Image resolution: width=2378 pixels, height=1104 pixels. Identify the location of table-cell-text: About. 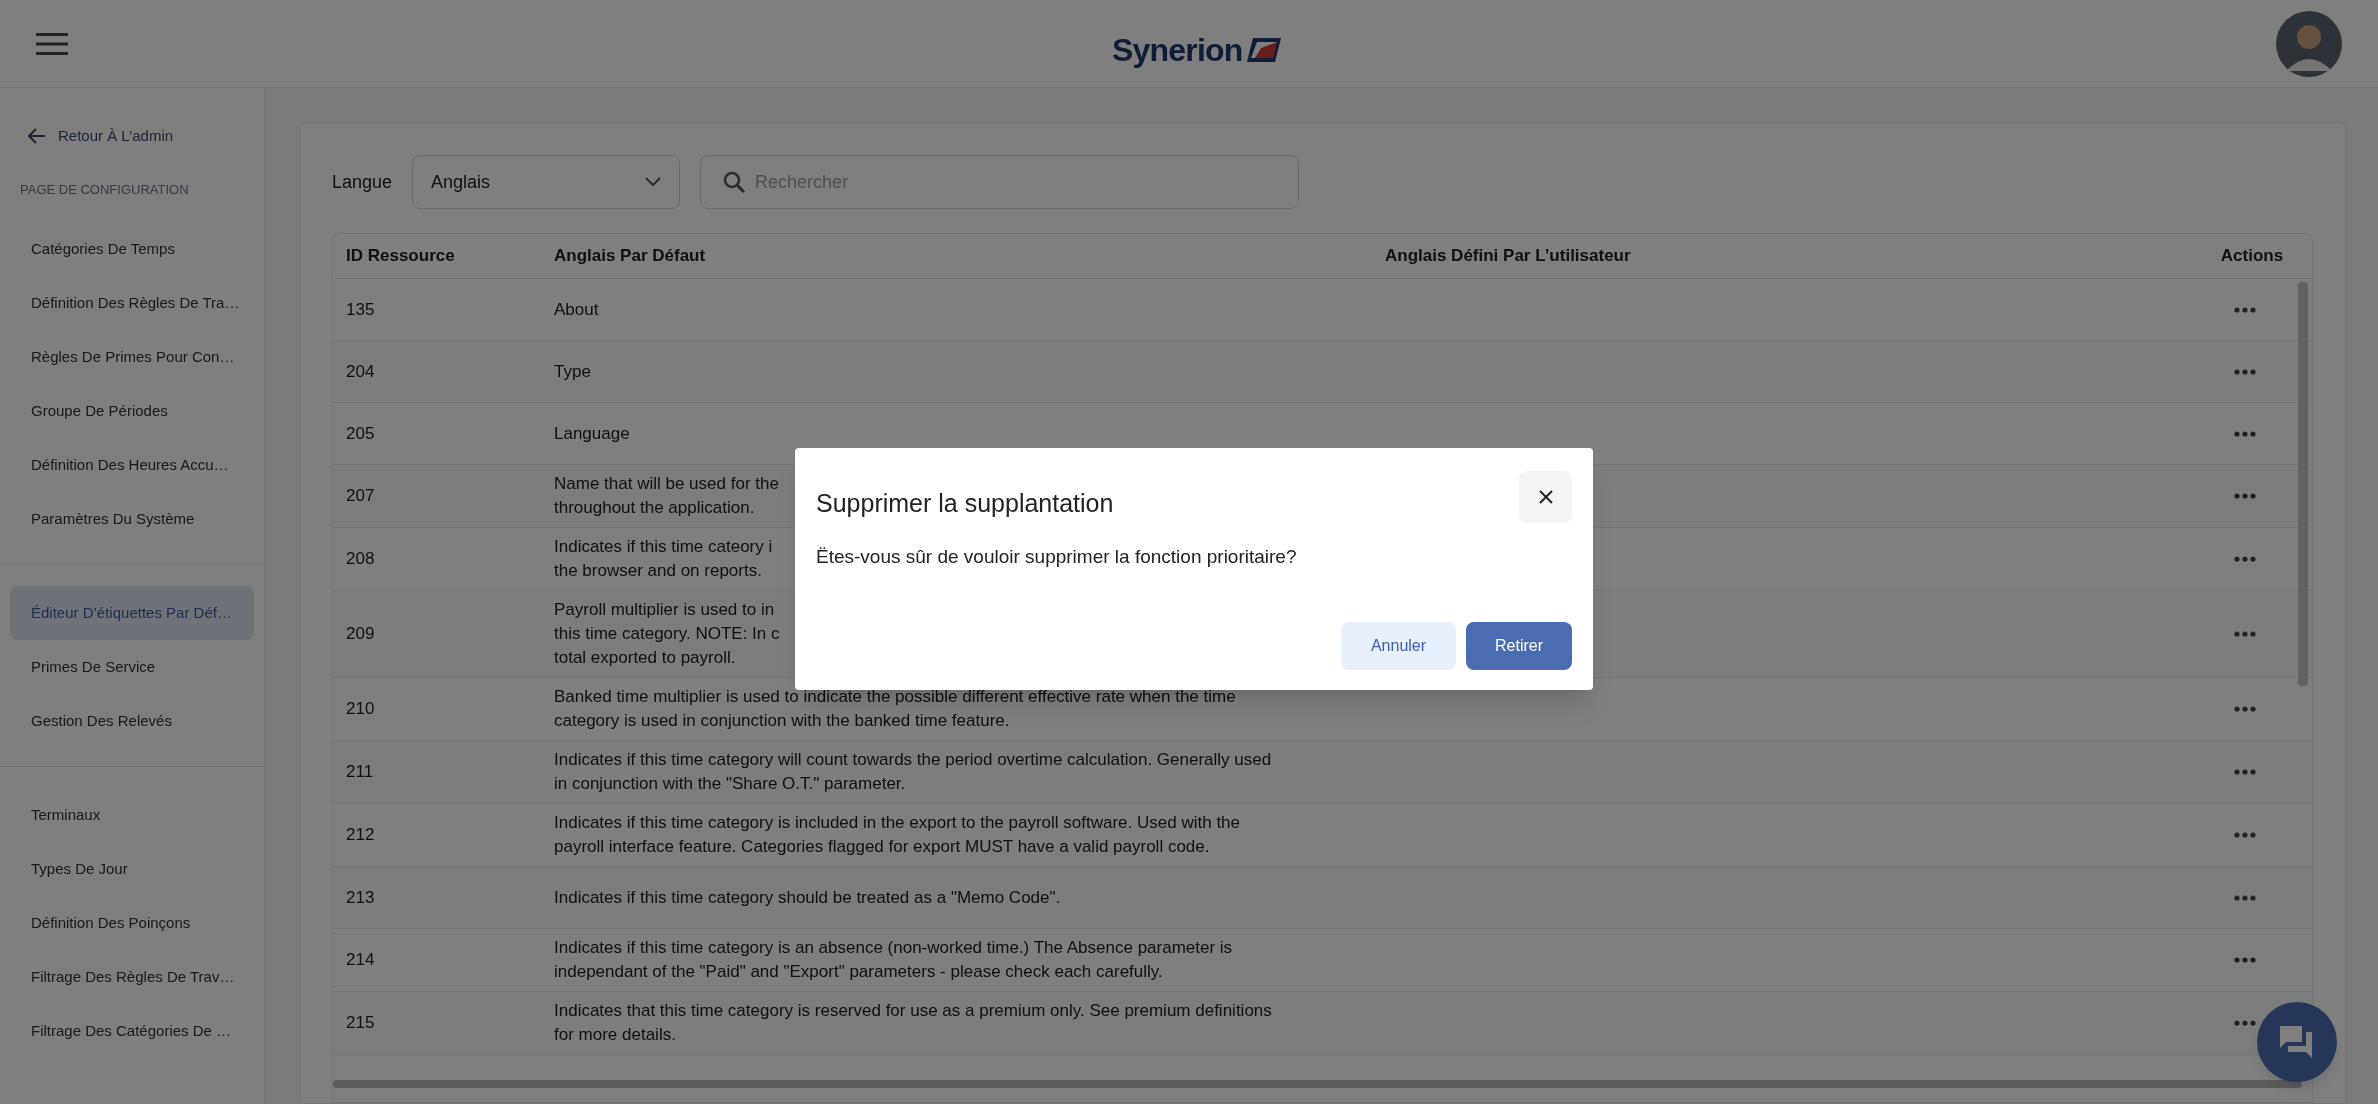
(576, 309).